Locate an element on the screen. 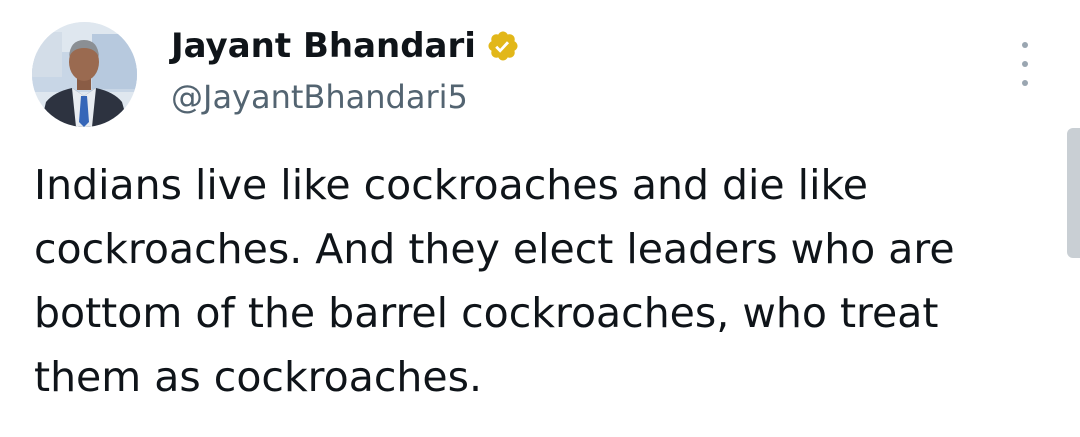  avatar is located at coordinates (84, 74).